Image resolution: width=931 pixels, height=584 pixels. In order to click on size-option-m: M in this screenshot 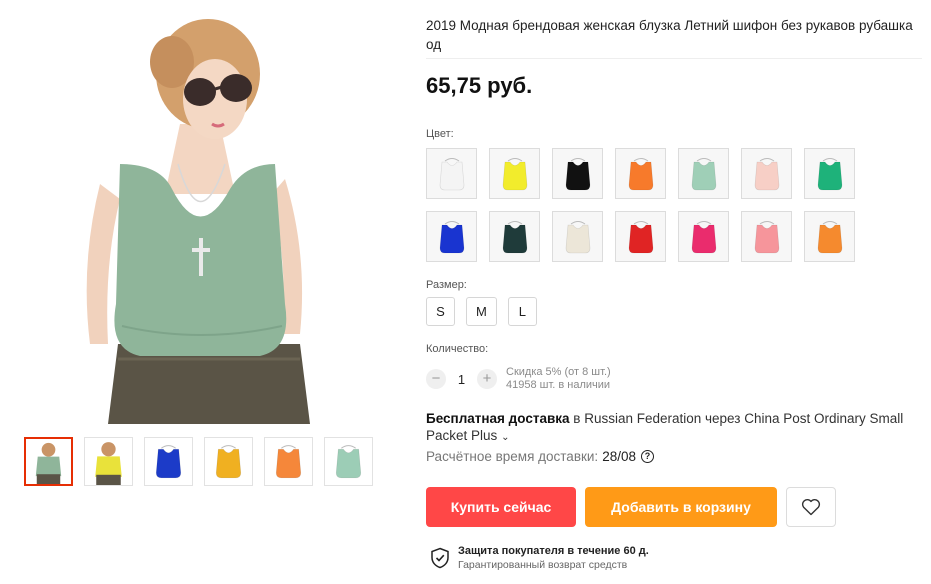, I will do `click(481, 311)`.